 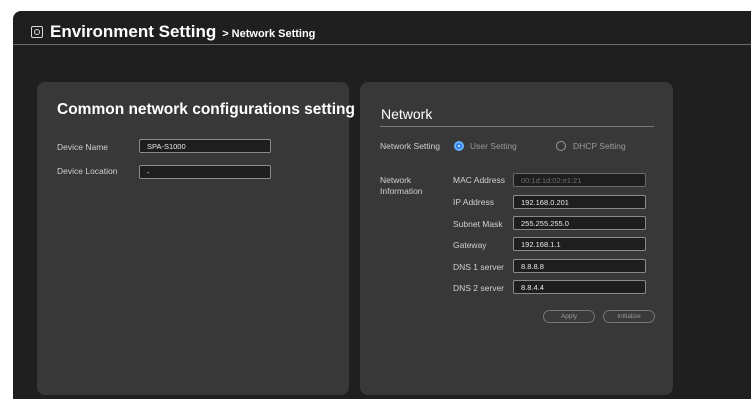 What do you see at coordinates (579, 266) in the screenshot?
I see `dns1-server-input: 8.8.8.8` at bounding box center [579, 266].